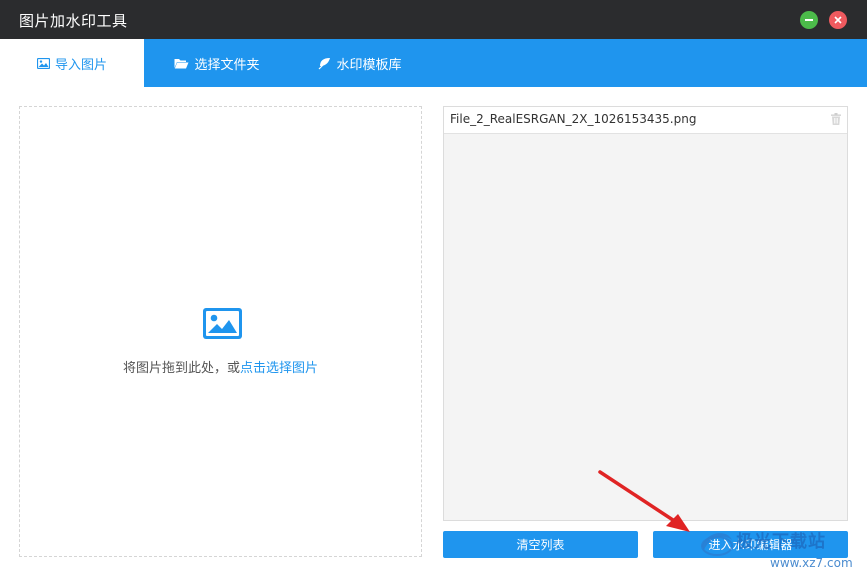  I want to click on trash-icon, so click(836, 119).